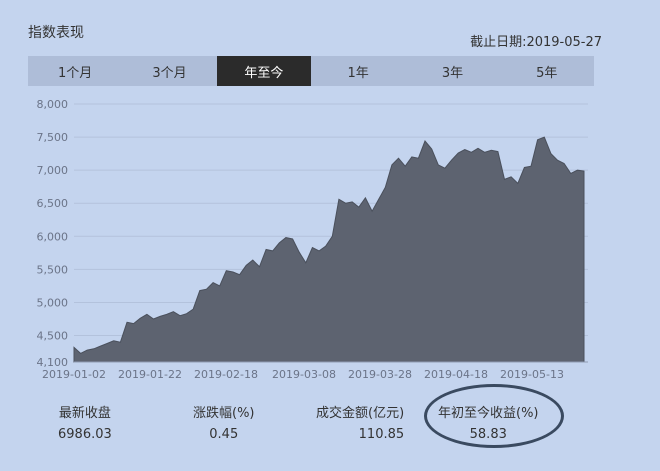 The image size is (660, 471). Describe the element at coordinates (304, 374) in the screenshot. I see `x-tick-label: 2019-03-08` at that location.